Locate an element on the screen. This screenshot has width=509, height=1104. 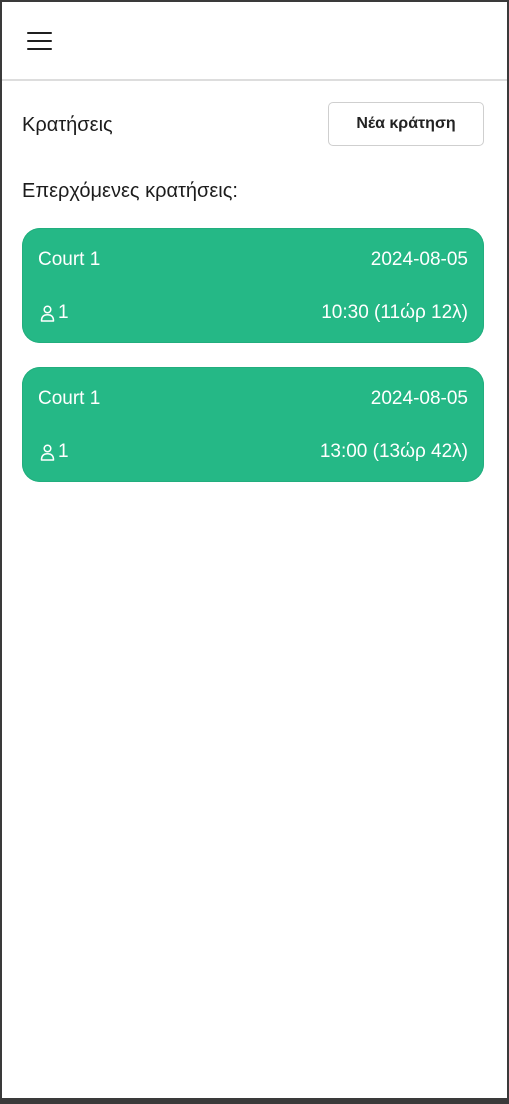
bottom-edge is located at coordinates (254, 1101).